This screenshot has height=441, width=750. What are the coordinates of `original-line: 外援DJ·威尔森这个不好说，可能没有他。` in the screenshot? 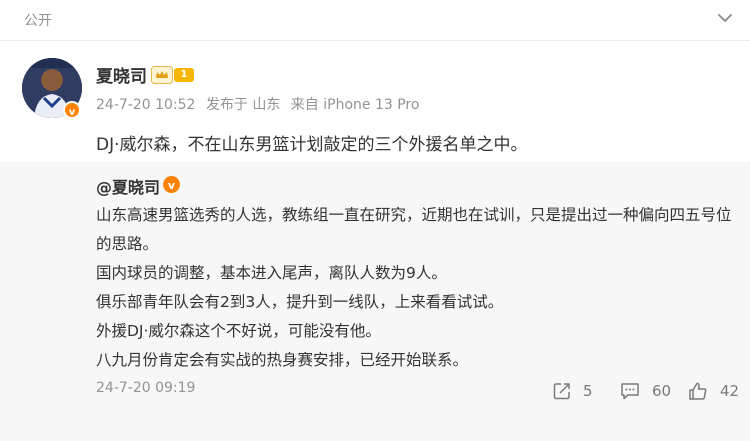 It's located at (238, 331).